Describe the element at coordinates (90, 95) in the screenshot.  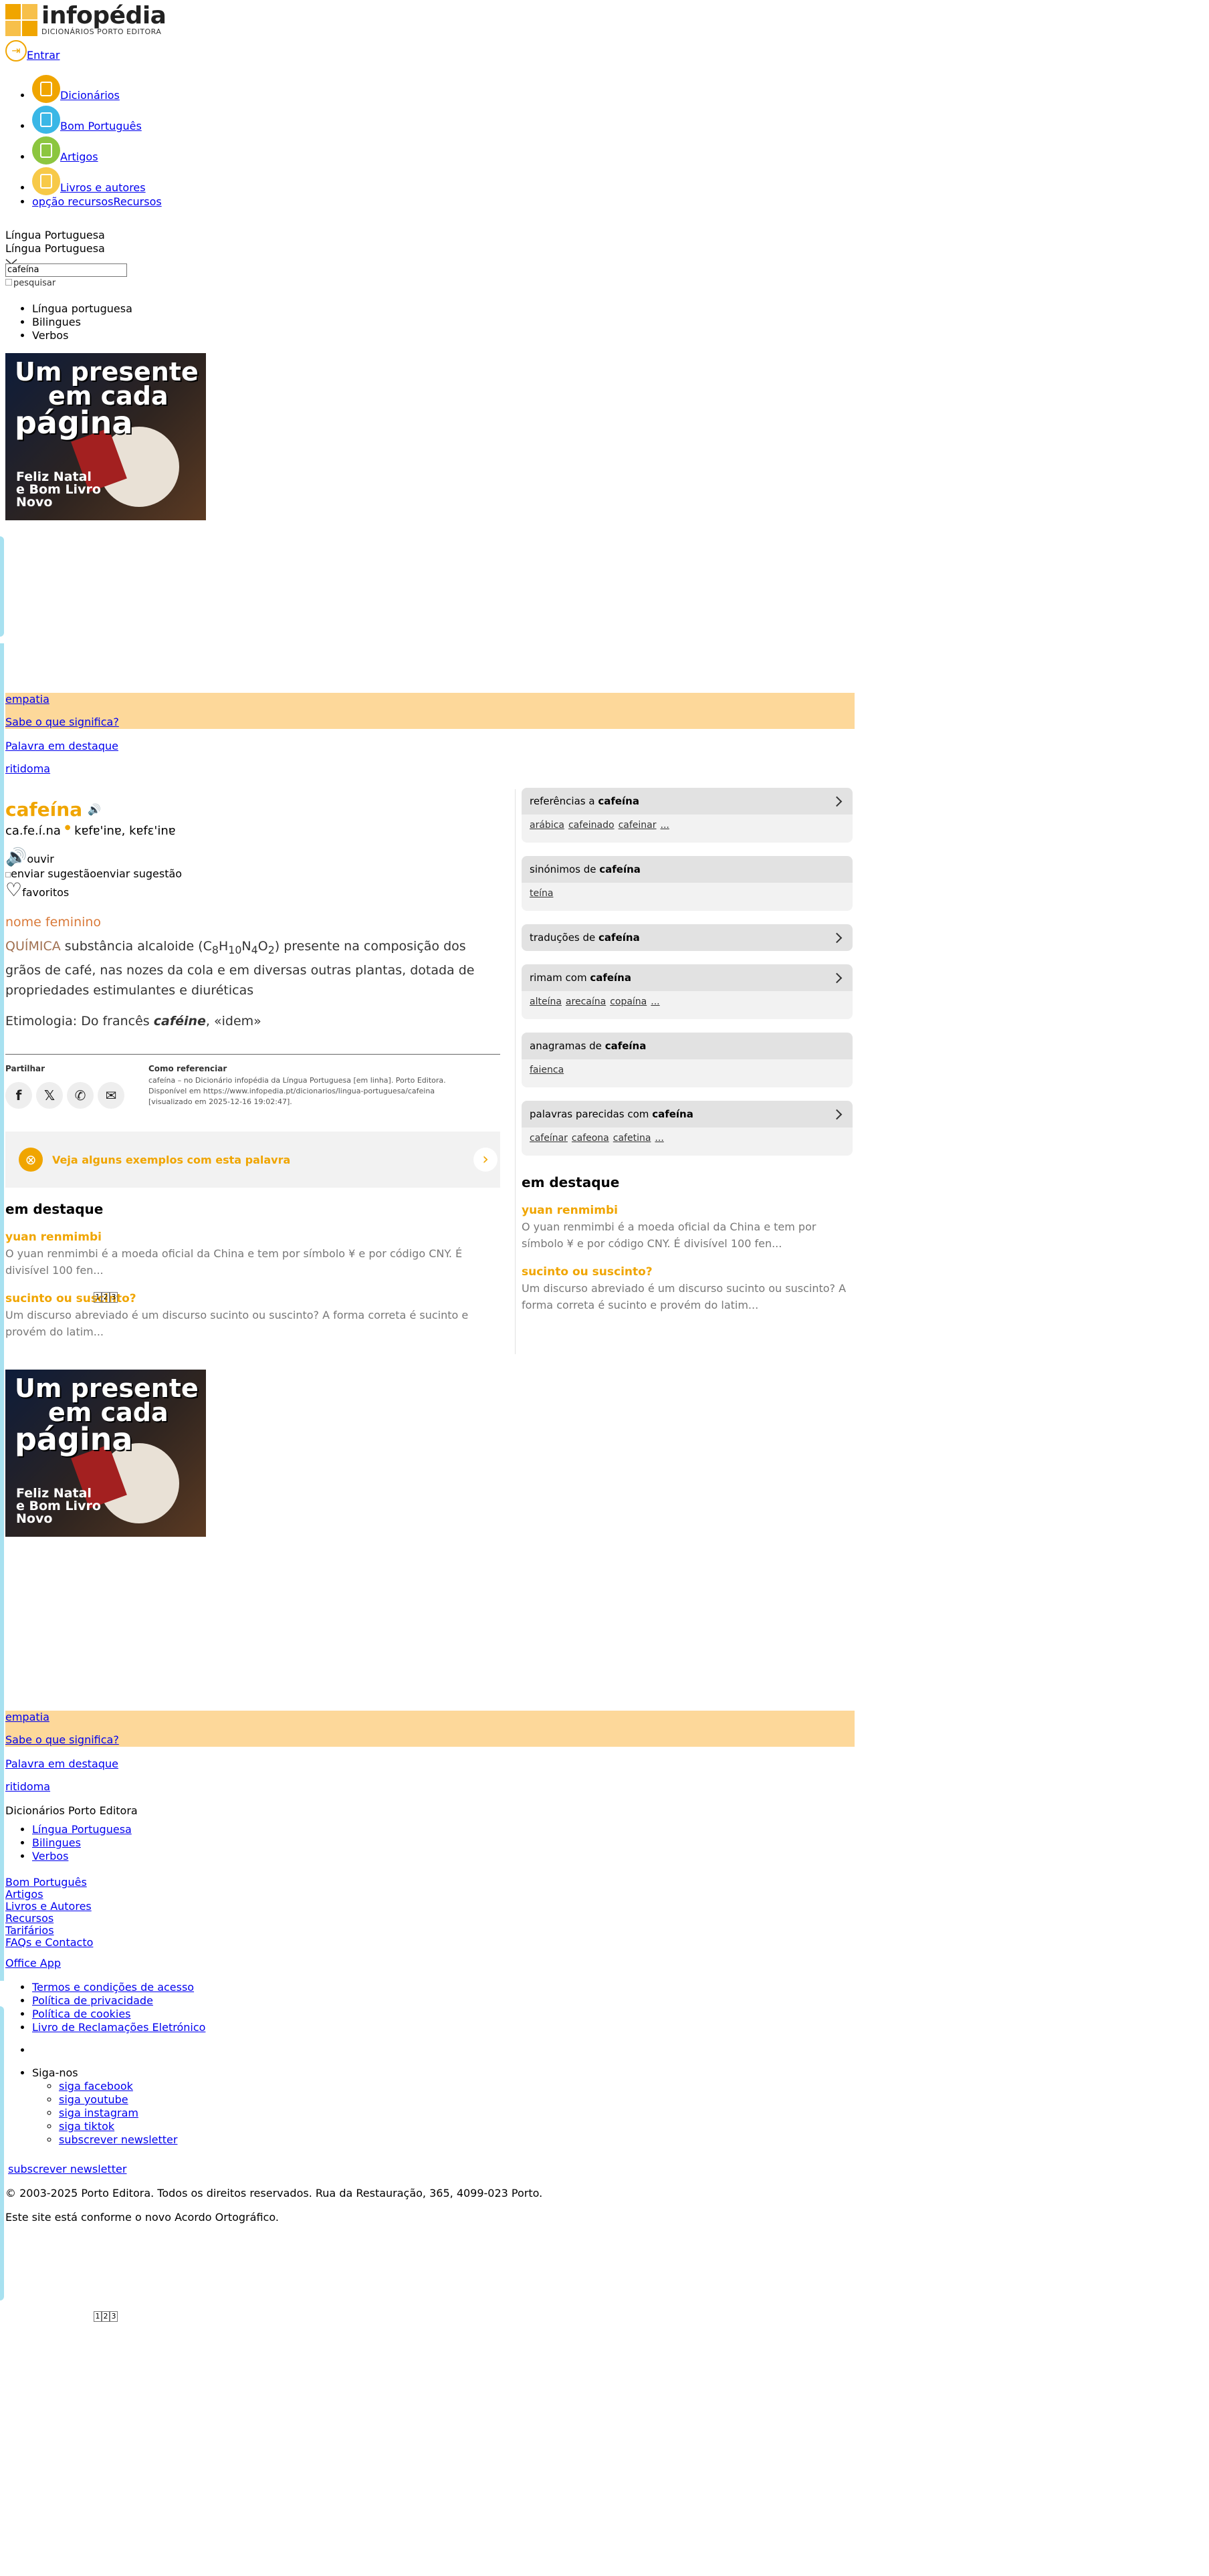
I see `nav-link-dicionarios: Dicionários` at that location.